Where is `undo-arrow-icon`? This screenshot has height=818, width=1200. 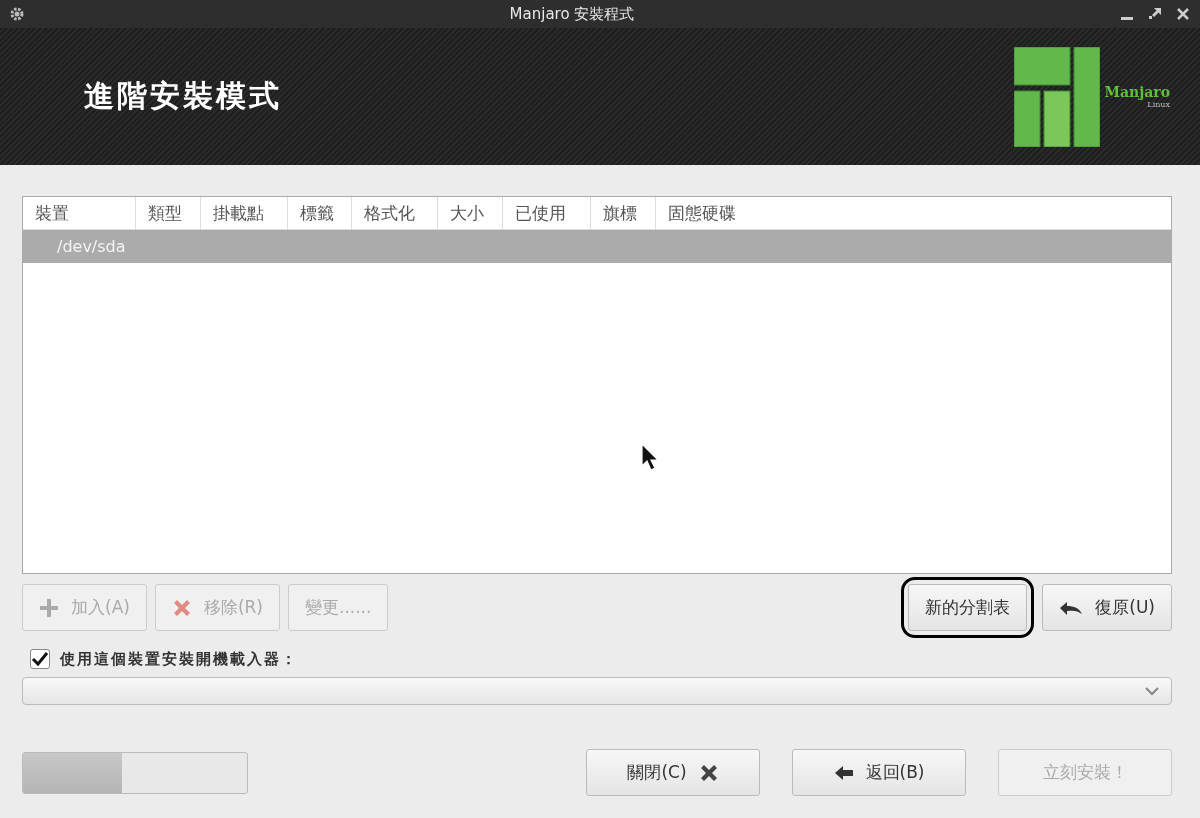 undo-arrow-icon is located at coordinates (1071, 607).